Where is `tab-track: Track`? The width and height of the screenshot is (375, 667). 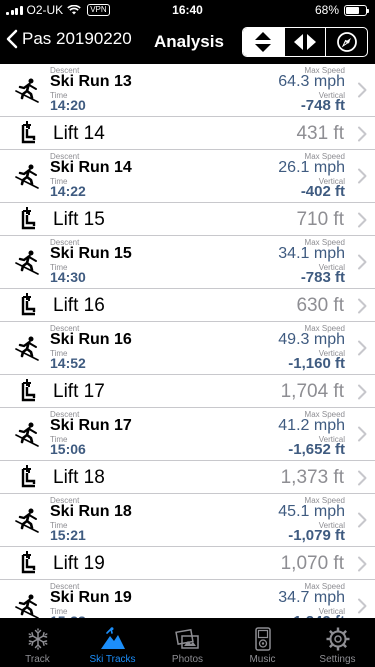 tab-track: Track is located at coordinates (37, 642).